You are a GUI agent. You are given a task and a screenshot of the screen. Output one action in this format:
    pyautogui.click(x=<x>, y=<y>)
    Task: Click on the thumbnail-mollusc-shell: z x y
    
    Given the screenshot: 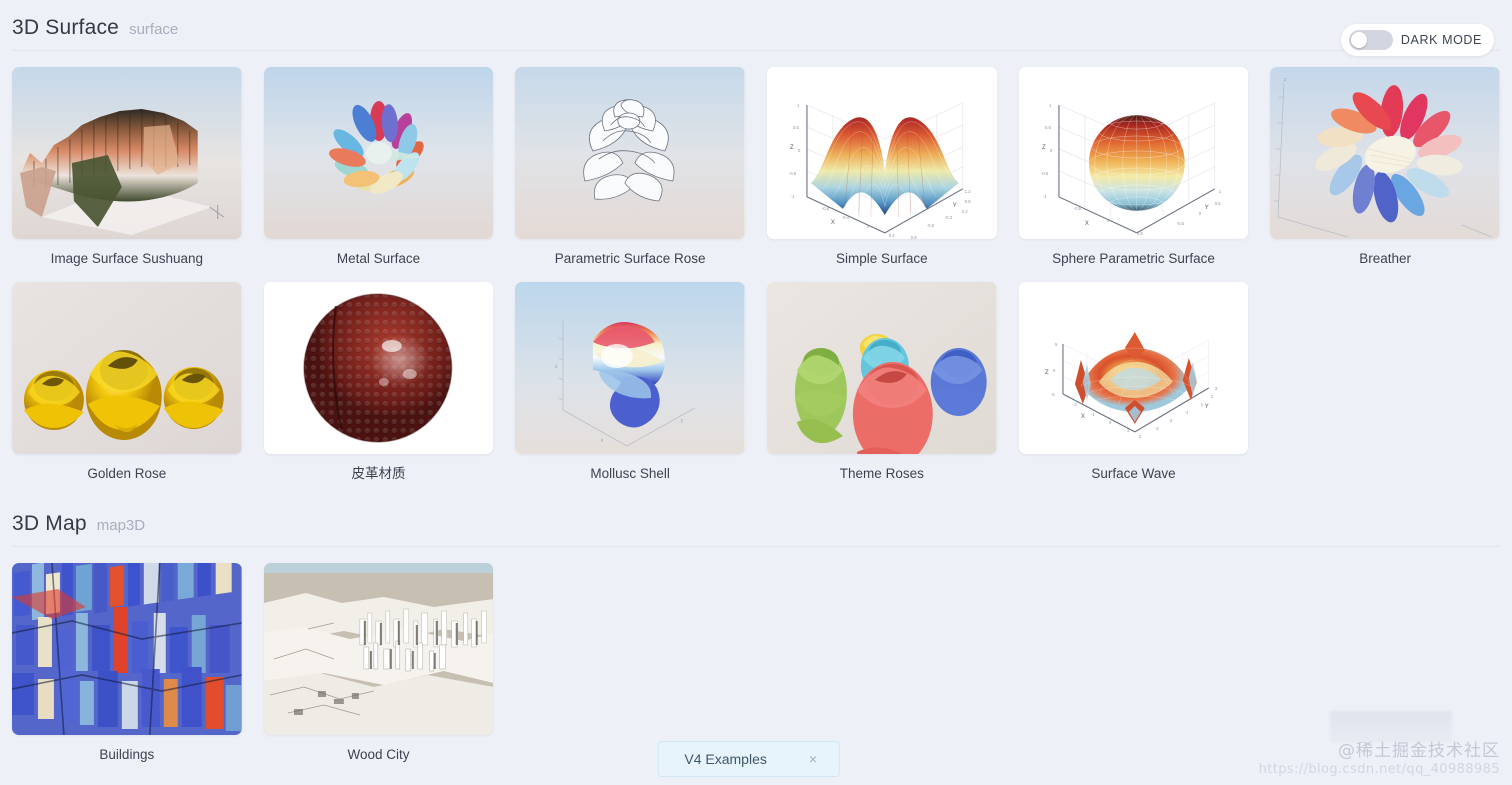 What is the action you would take?
    pyautogui.click(x=630, y=367)
    